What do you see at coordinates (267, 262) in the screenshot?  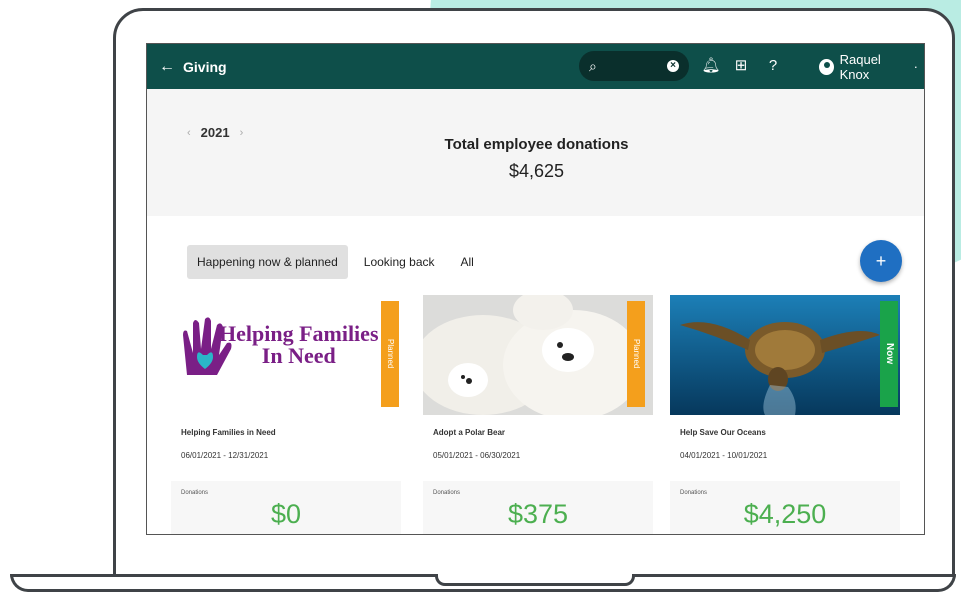 I see `tab-happening-now: Happening now & planned` at bounding box center [267, 262].